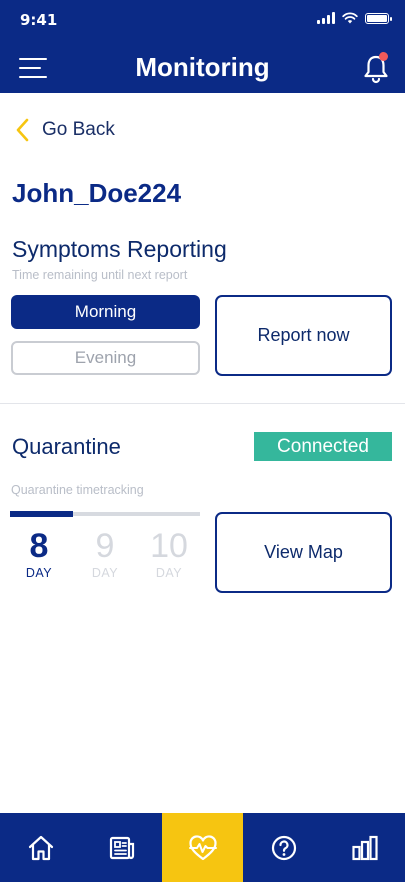 Image resolution: width=405 pixels, height=882 pixels. Describe the element at coordinates (105, 546) in the screenshot. I see `day-number: 9` at that location.